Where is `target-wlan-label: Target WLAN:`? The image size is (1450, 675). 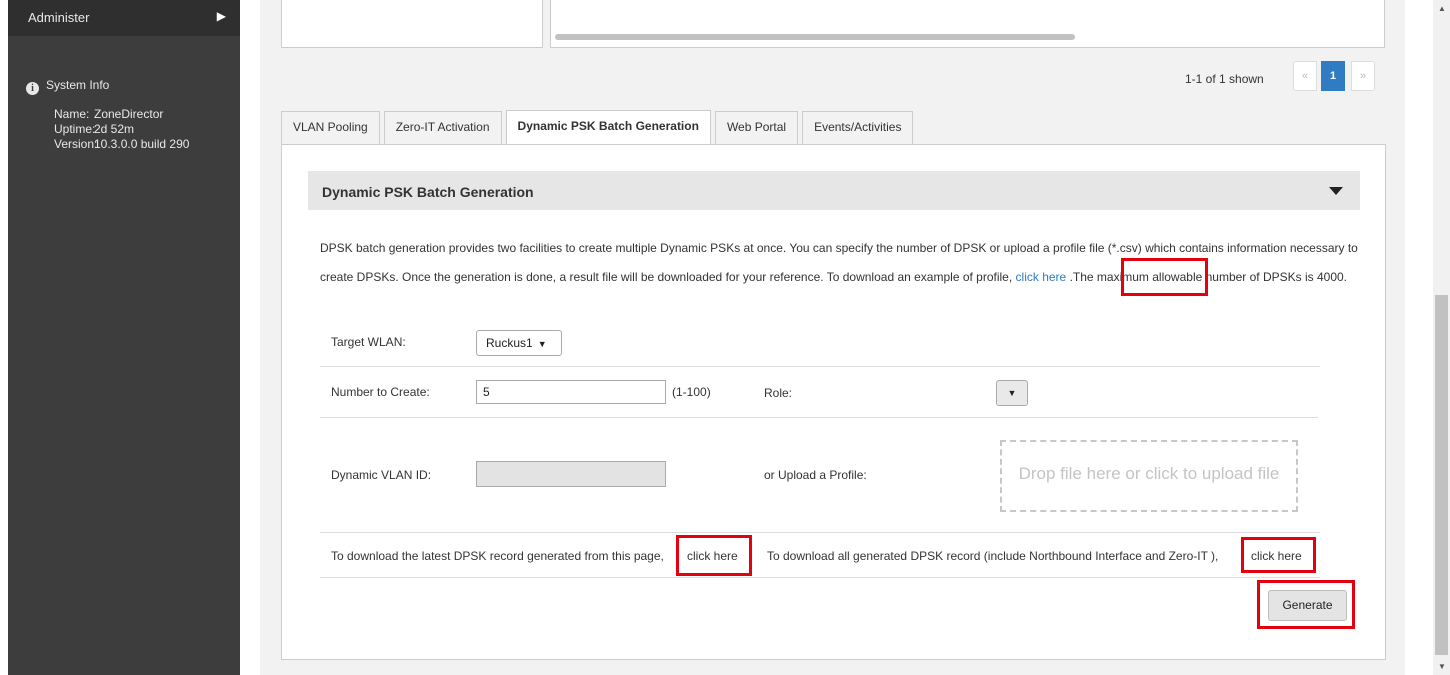 target-wlan-label: Target WLAN: is located at coordinates (368, 342).